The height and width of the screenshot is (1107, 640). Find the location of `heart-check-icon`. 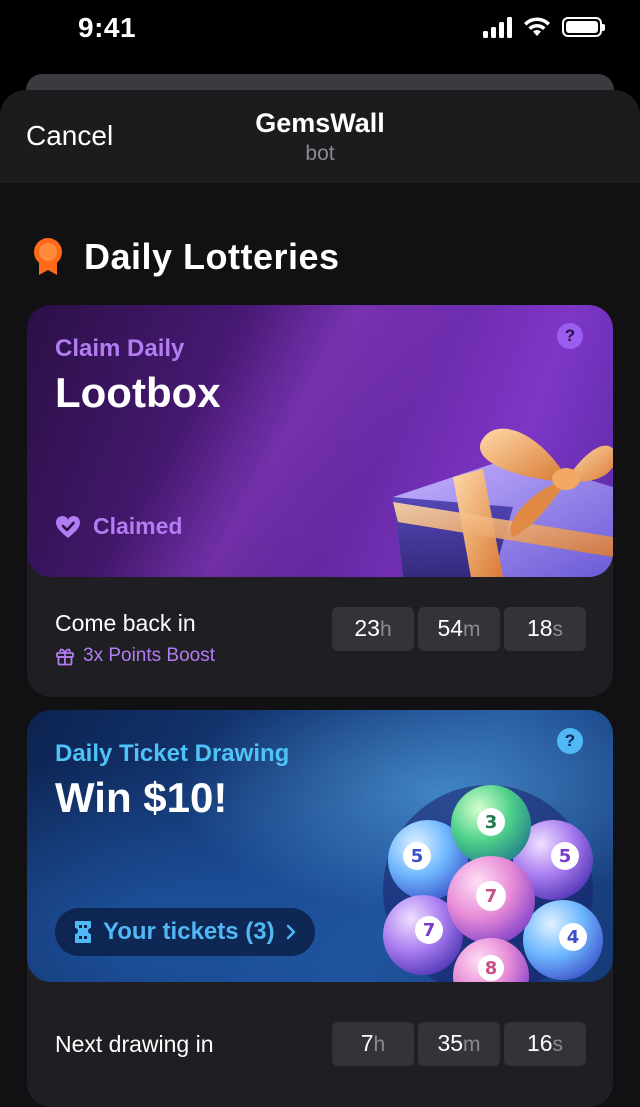

heart-check-icon is located at coordinates (68, 526).